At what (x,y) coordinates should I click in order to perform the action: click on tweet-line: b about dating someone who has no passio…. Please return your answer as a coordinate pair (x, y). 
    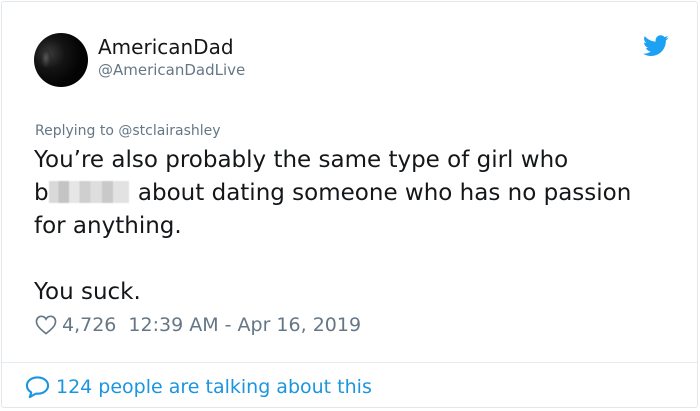
    Looking at the image, I should click on (354, 193).